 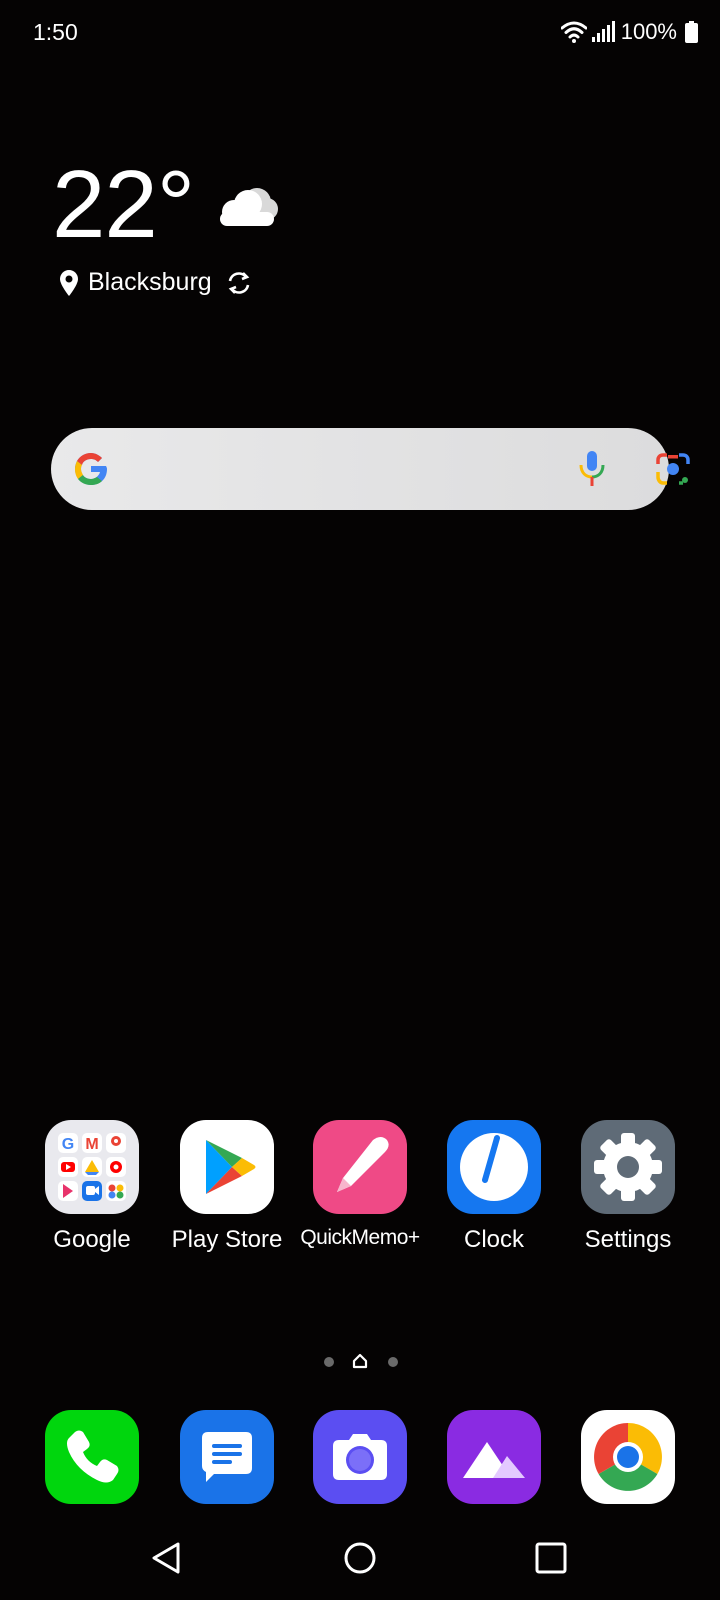 I want to click on play-store-icon, so click(x=227, y=1167).